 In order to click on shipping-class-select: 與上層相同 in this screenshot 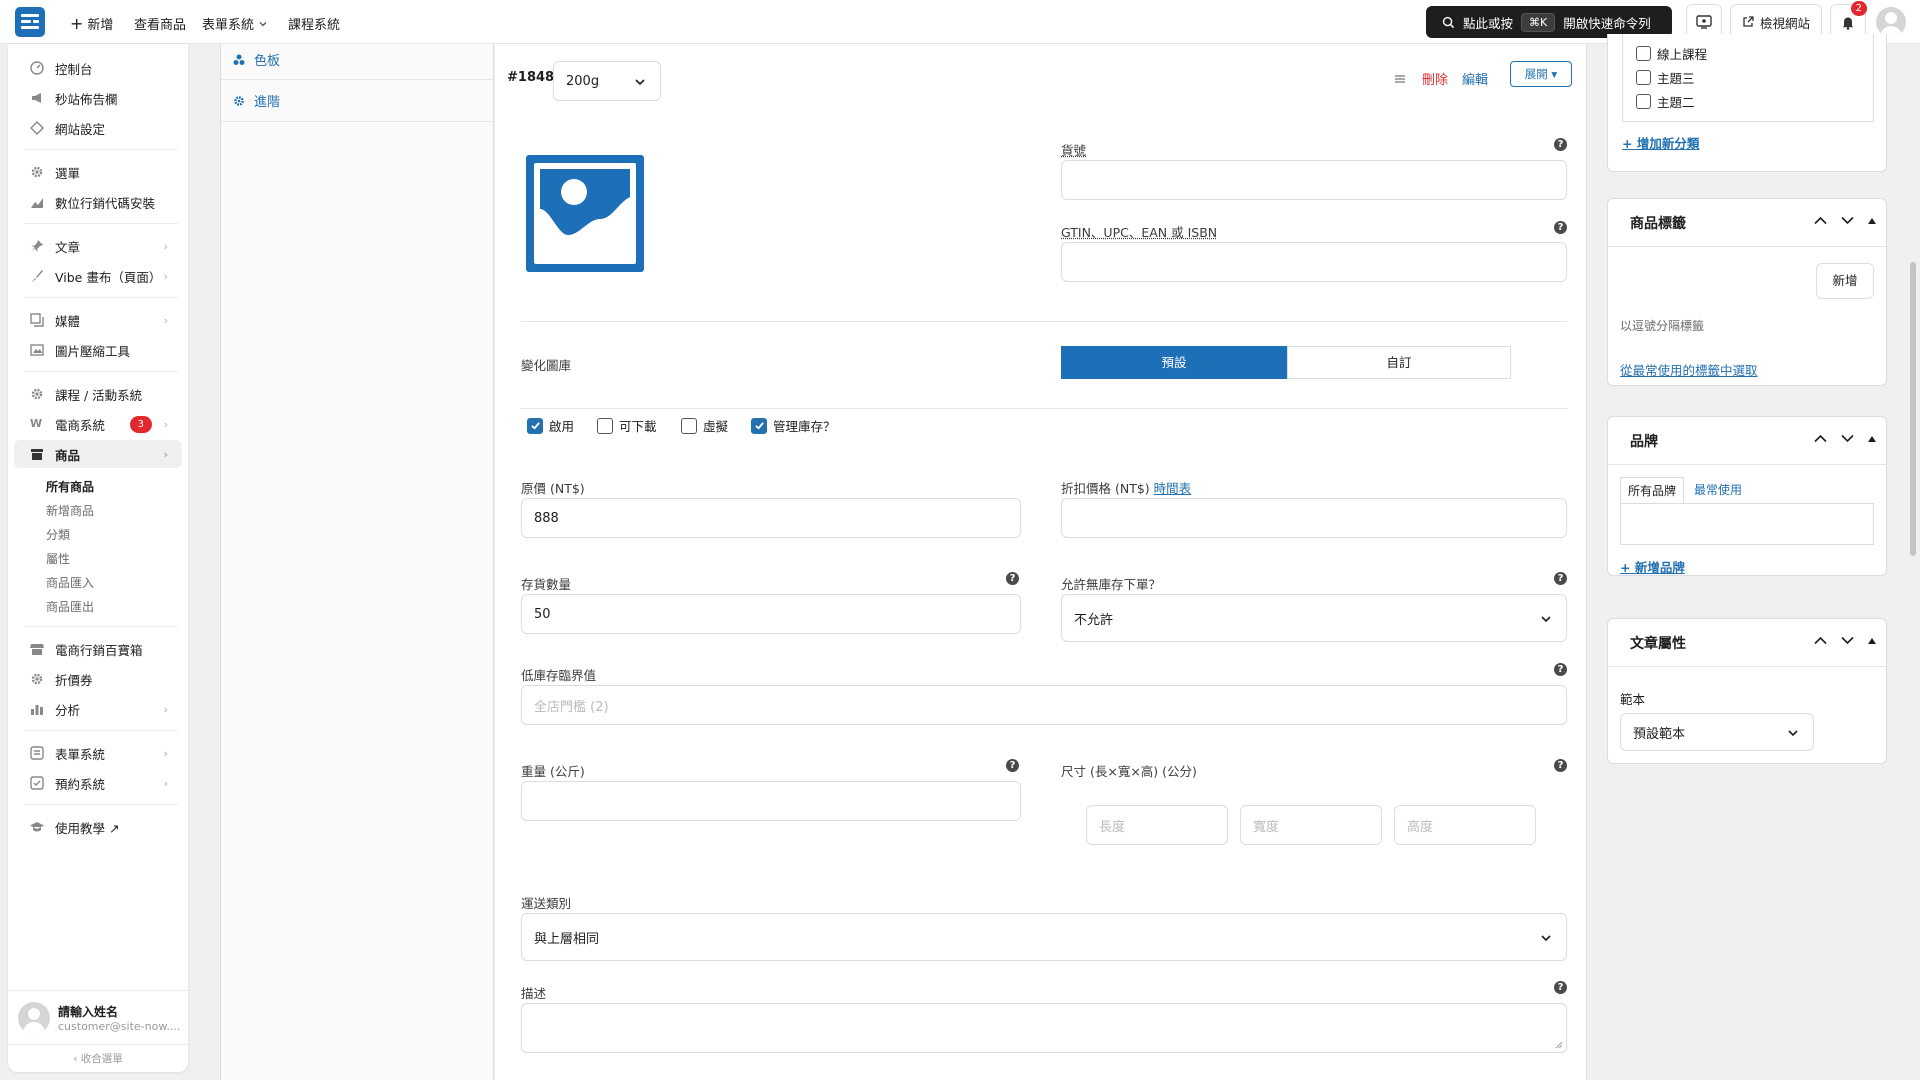, I will do `click(1044, 937)`.